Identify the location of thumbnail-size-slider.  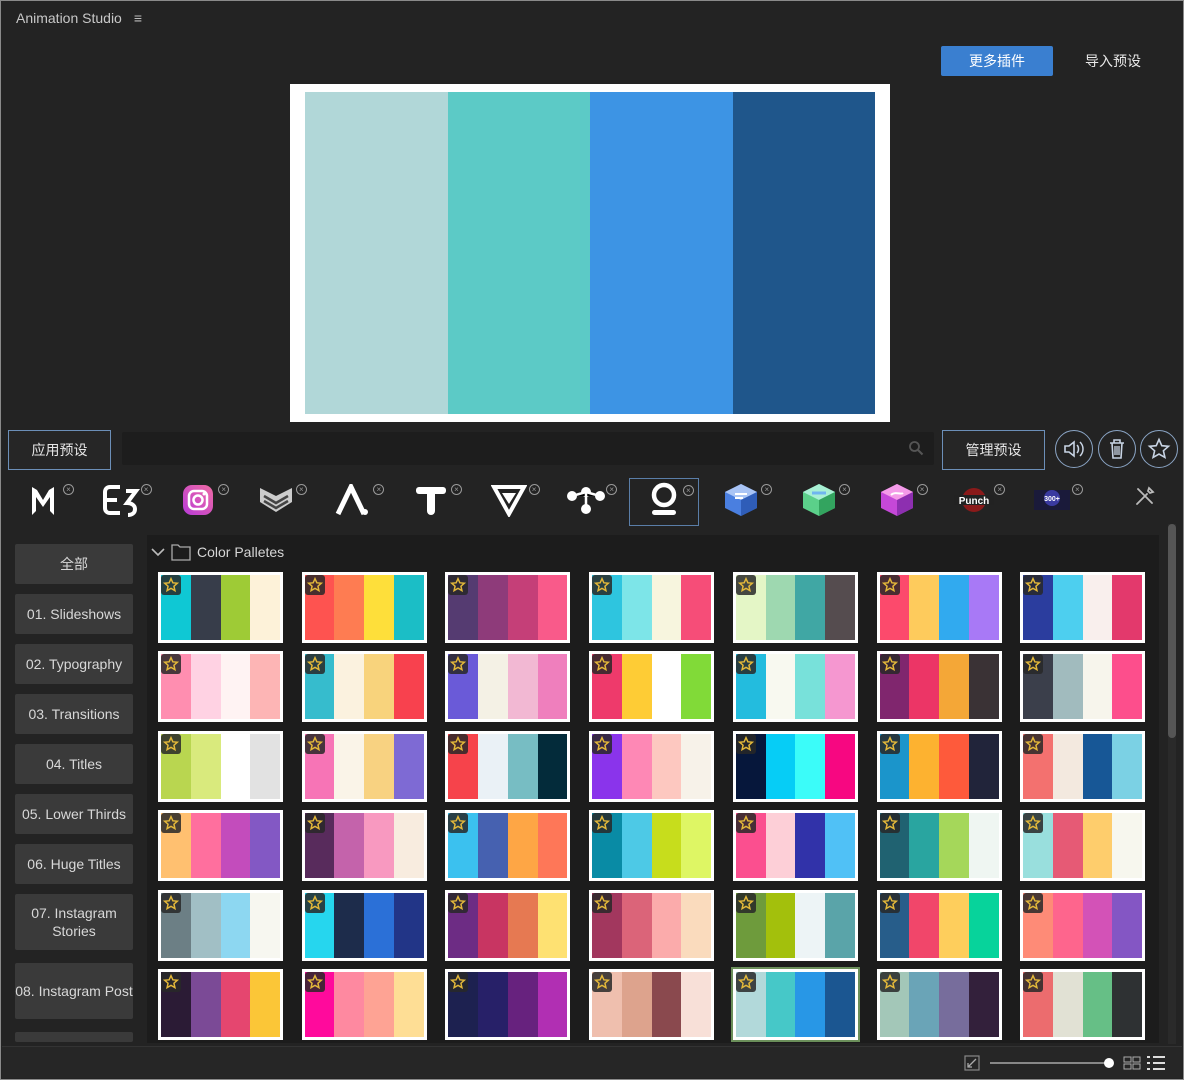
(1052, 1063).